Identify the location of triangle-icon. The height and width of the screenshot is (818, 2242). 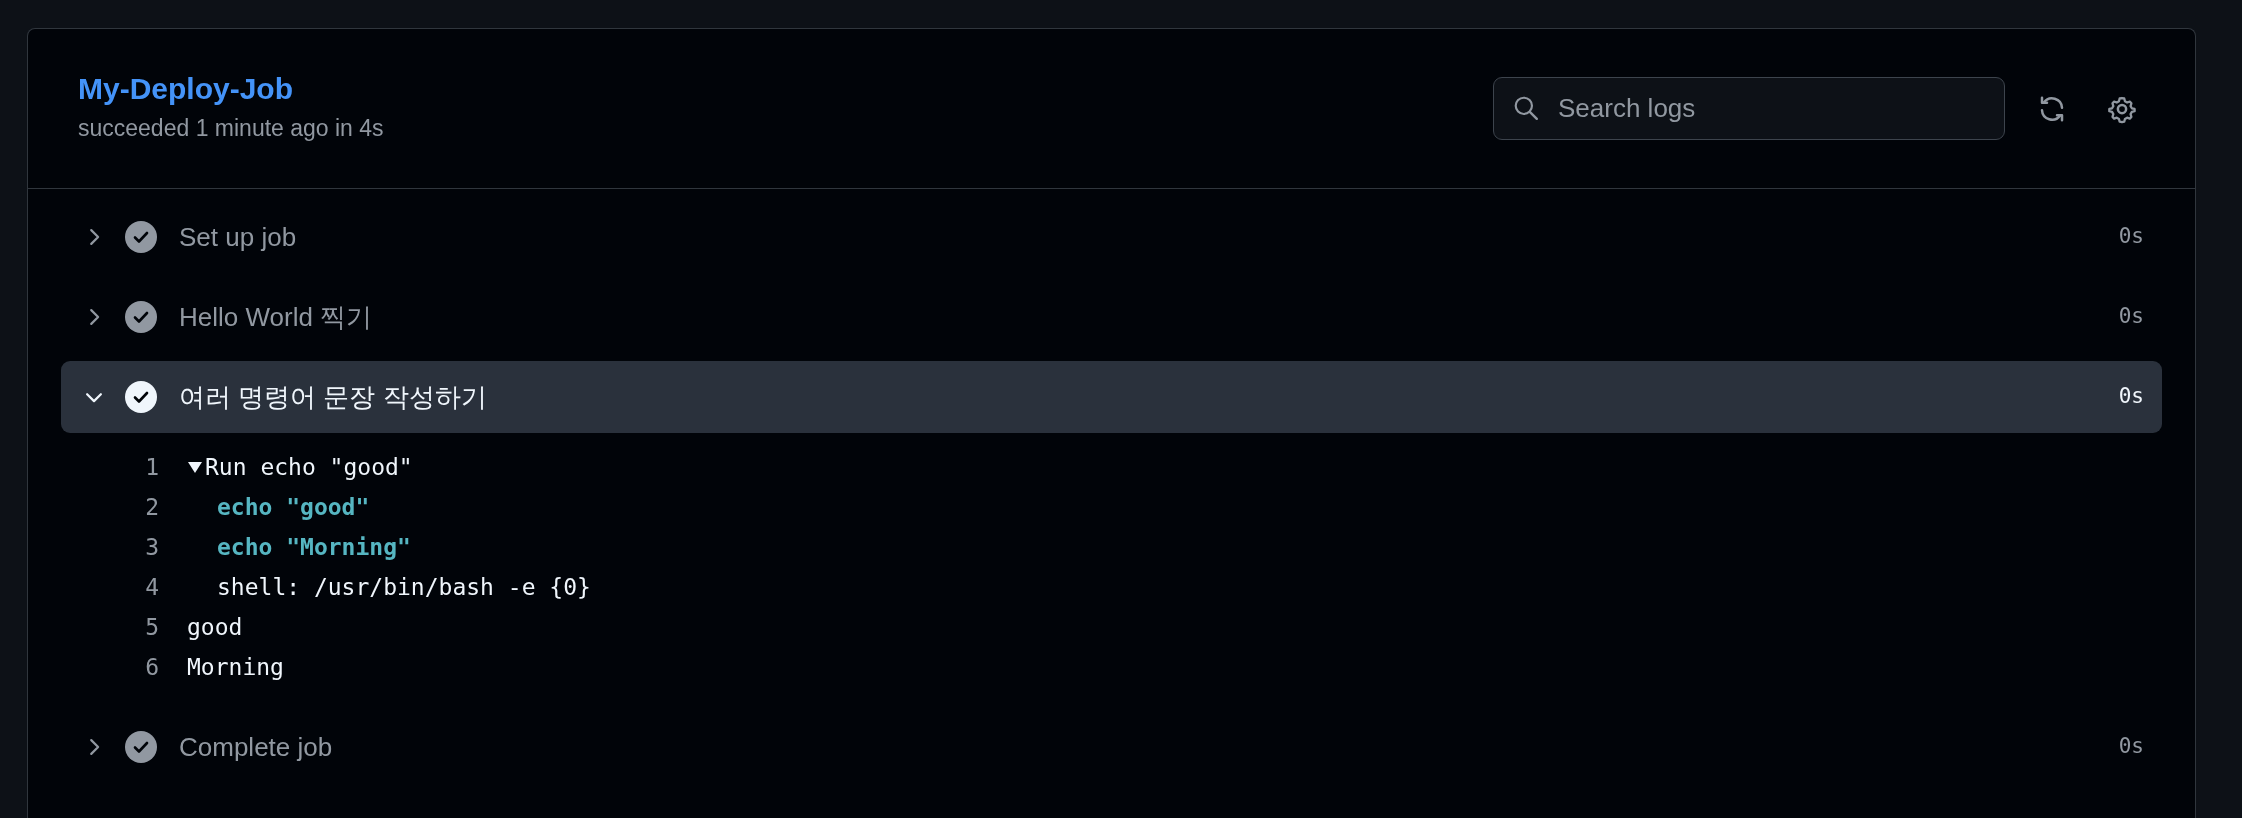
(195, 467).